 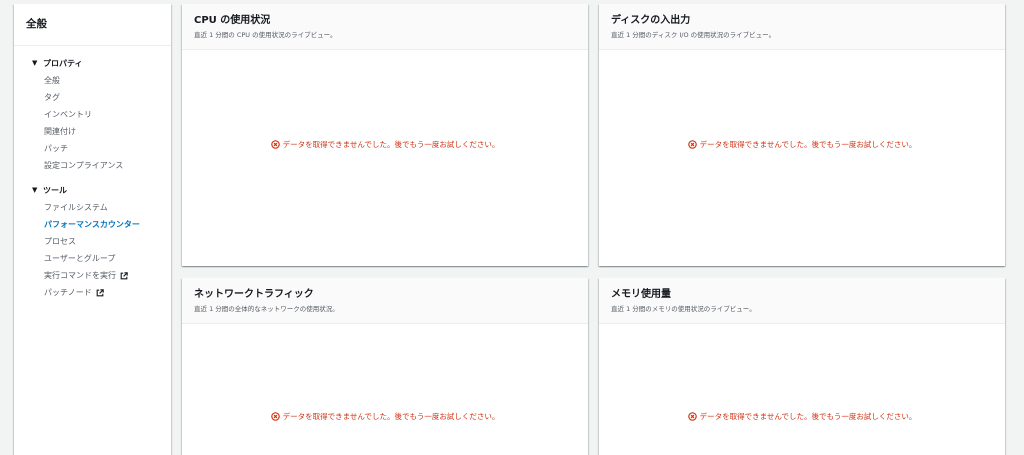 What do you see at coordinates (92, 25) in the screenshot?
I see `sidebar-title: 全般` at bounding box center [92, 25].